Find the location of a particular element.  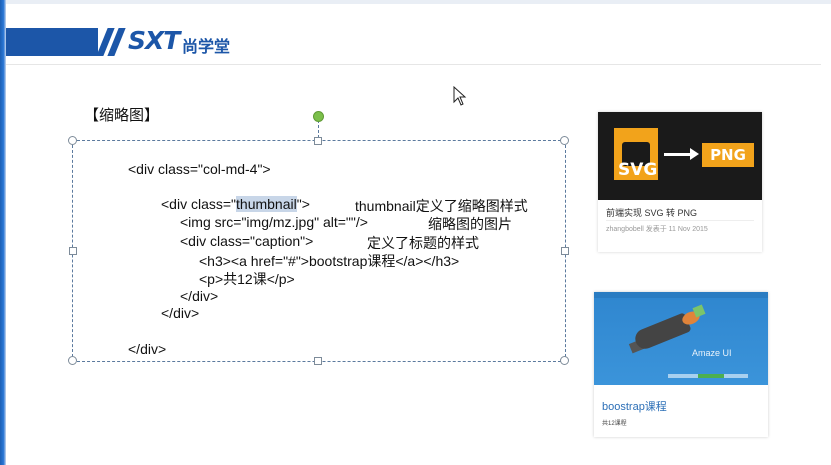

resize-handle-top is located at coordinates (318, 141).